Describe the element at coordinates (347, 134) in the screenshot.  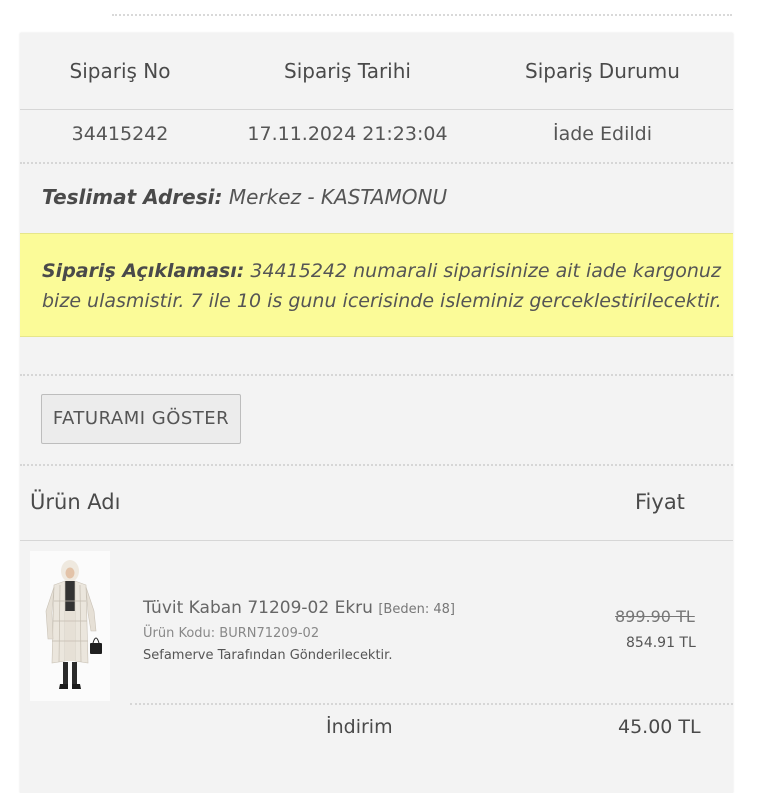
I see `order-date-value: 17.11.2024 21:23:04` at that location.